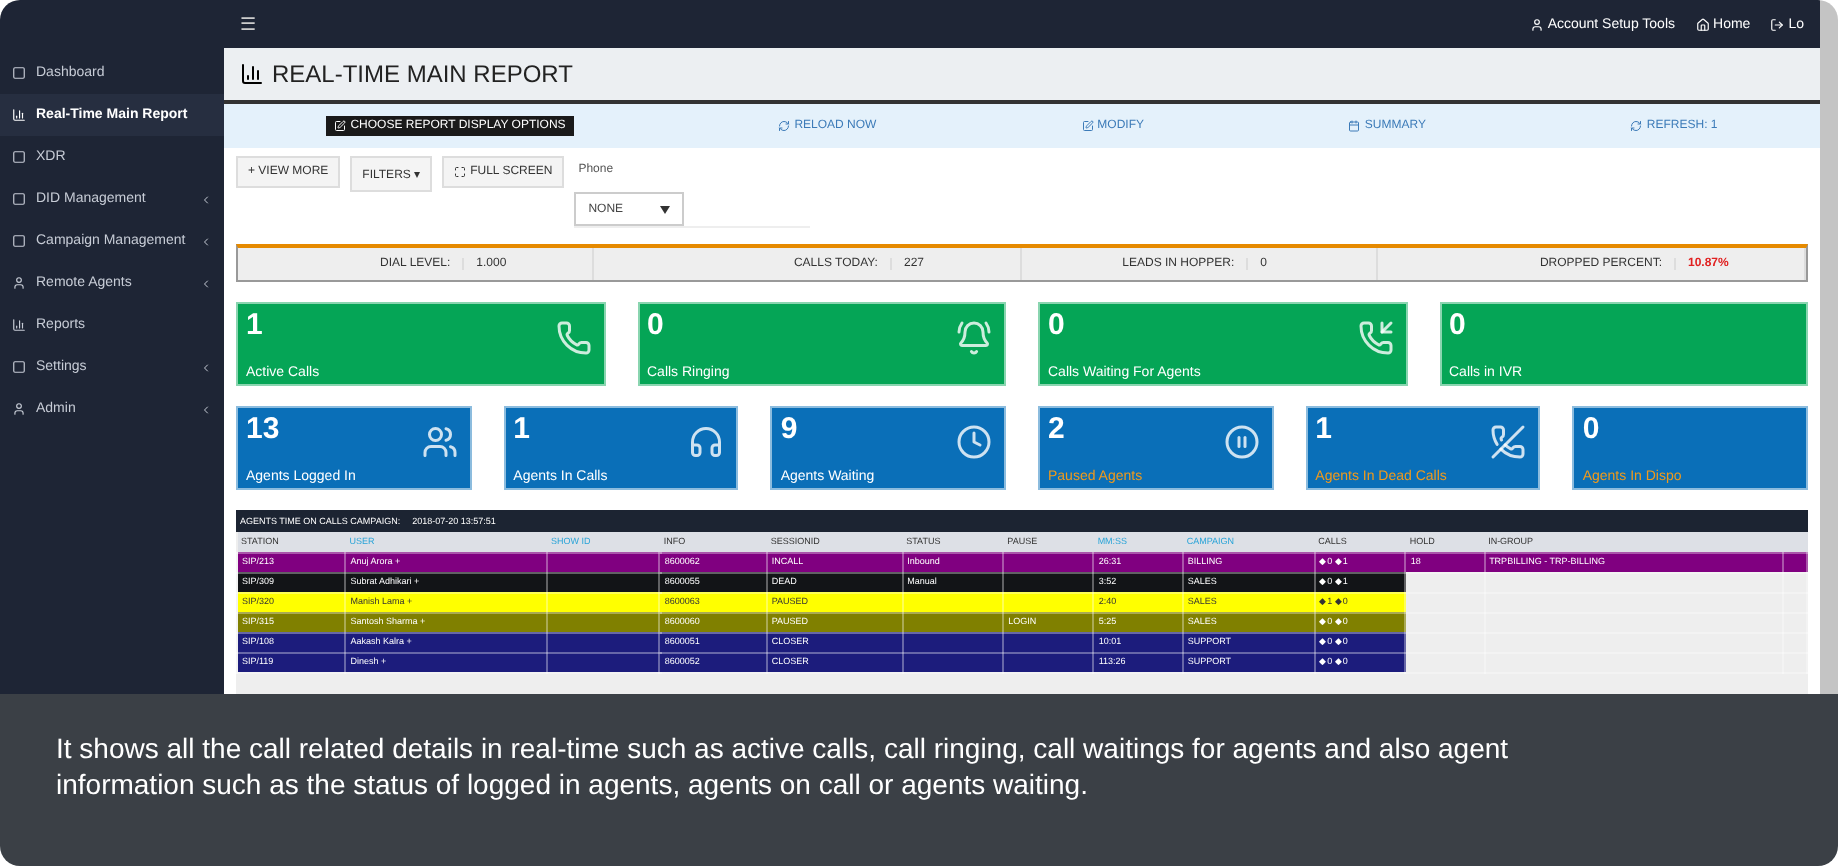 This screenshot has width=1838, height=866. Describe the element at coordinates (252, 74) in the screenshot. I see `bar-chart-icon` at that location.